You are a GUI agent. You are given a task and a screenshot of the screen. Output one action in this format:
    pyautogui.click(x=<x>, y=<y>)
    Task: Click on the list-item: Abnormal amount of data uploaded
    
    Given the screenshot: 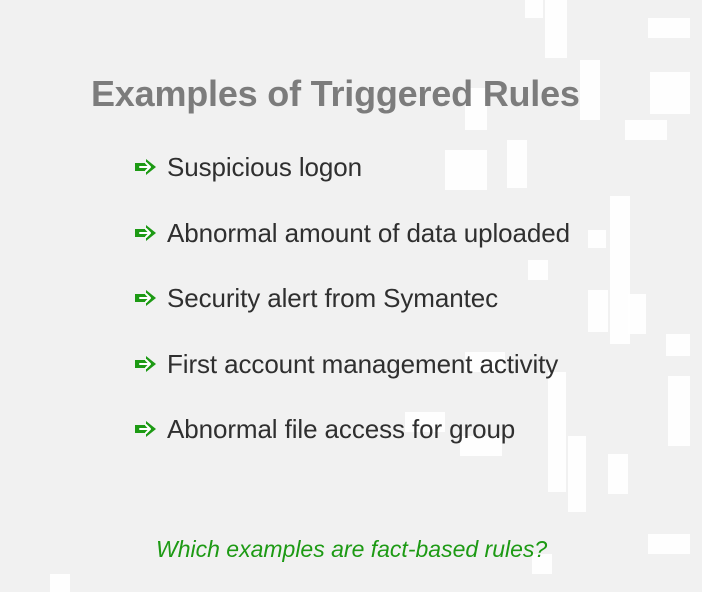 What is the action you would take?
    pyautogui.click(x=352, y=233)
    